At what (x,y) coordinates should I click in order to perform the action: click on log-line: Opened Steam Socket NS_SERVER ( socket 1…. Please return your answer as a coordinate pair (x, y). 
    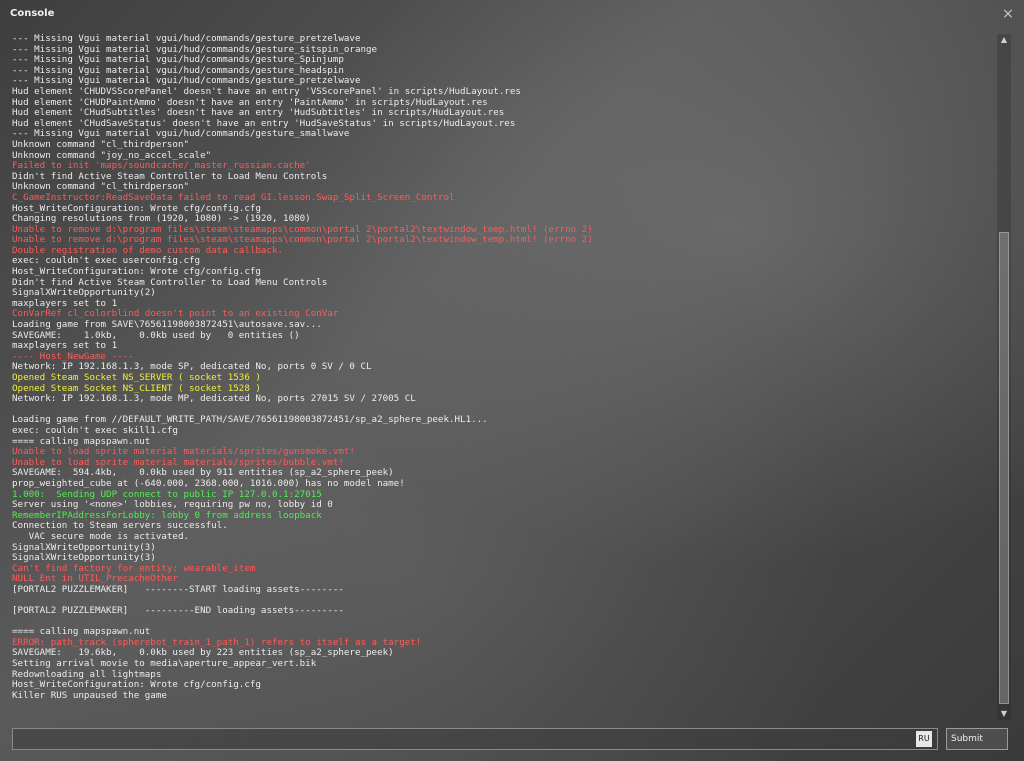
    Looking at the image, I should click on (136, 377).